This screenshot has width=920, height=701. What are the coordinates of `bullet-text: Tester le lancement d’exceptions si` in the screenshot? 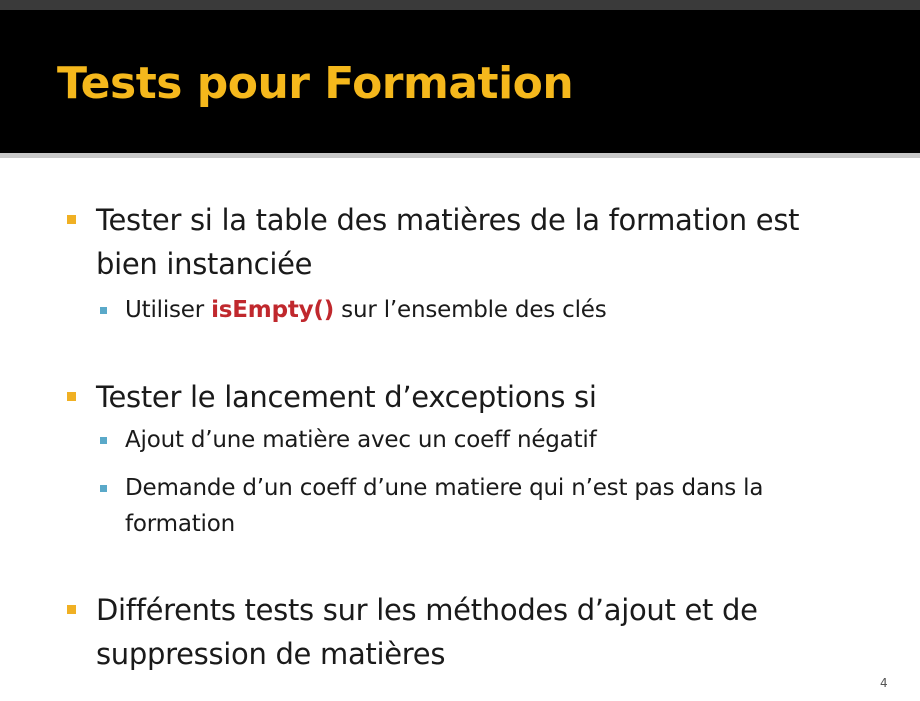 It's located at (346, 397).